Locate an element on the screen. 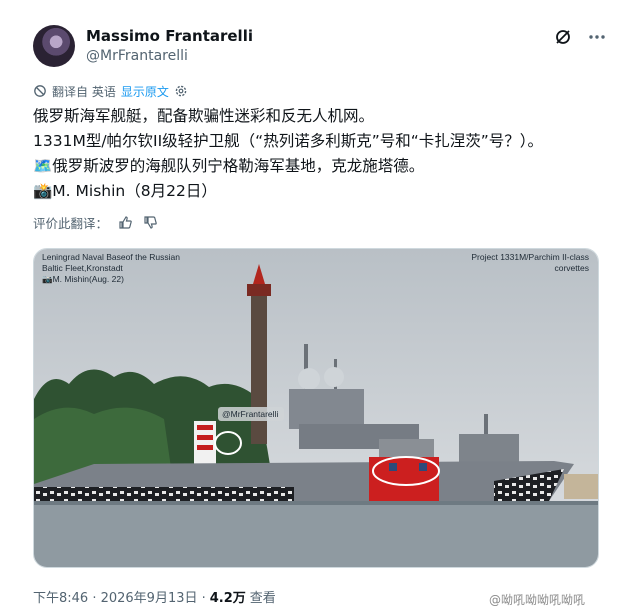 This screenshot has height=616, width=627. tweet-footer: 下午8:46 · 2026年9月13日 · 4.2万 查看 is located at coordinates (154, 596).